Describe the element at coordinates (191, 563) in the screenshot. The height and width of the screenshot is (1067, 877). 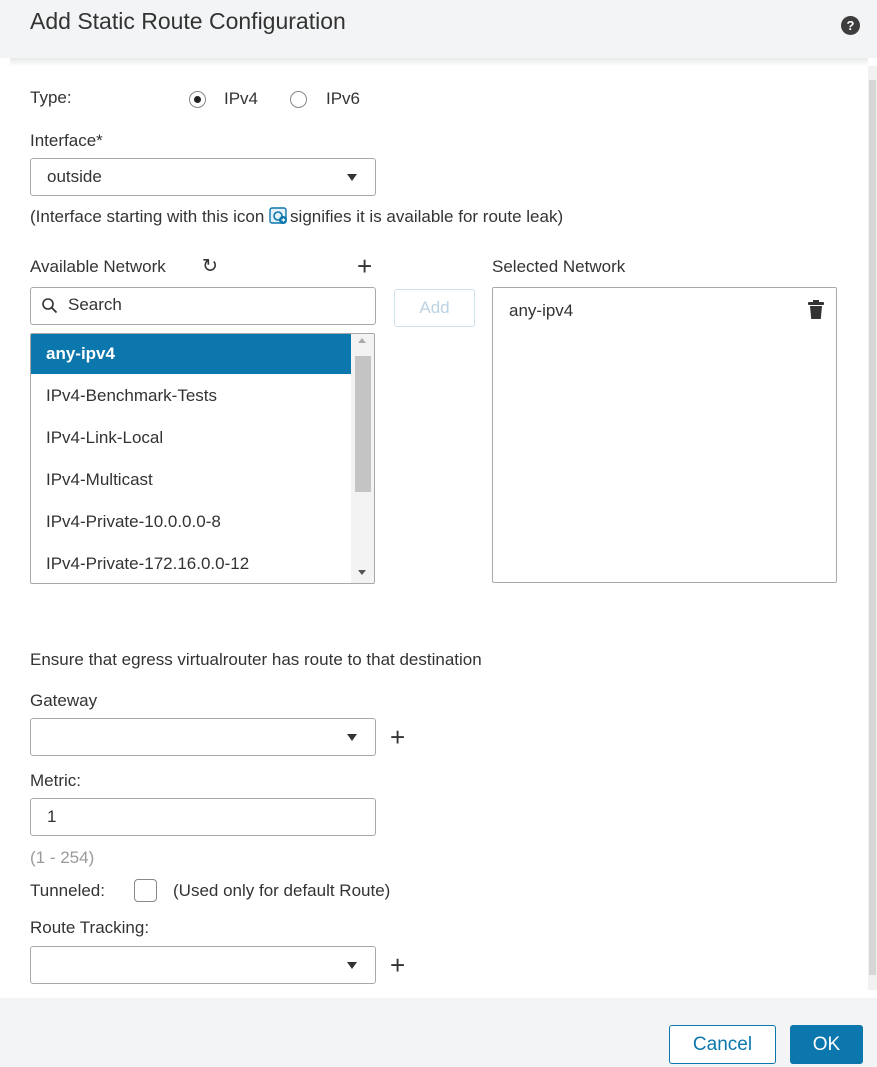
I see `list-item: IPv4-Private-172.16.0.0-12` at that location.